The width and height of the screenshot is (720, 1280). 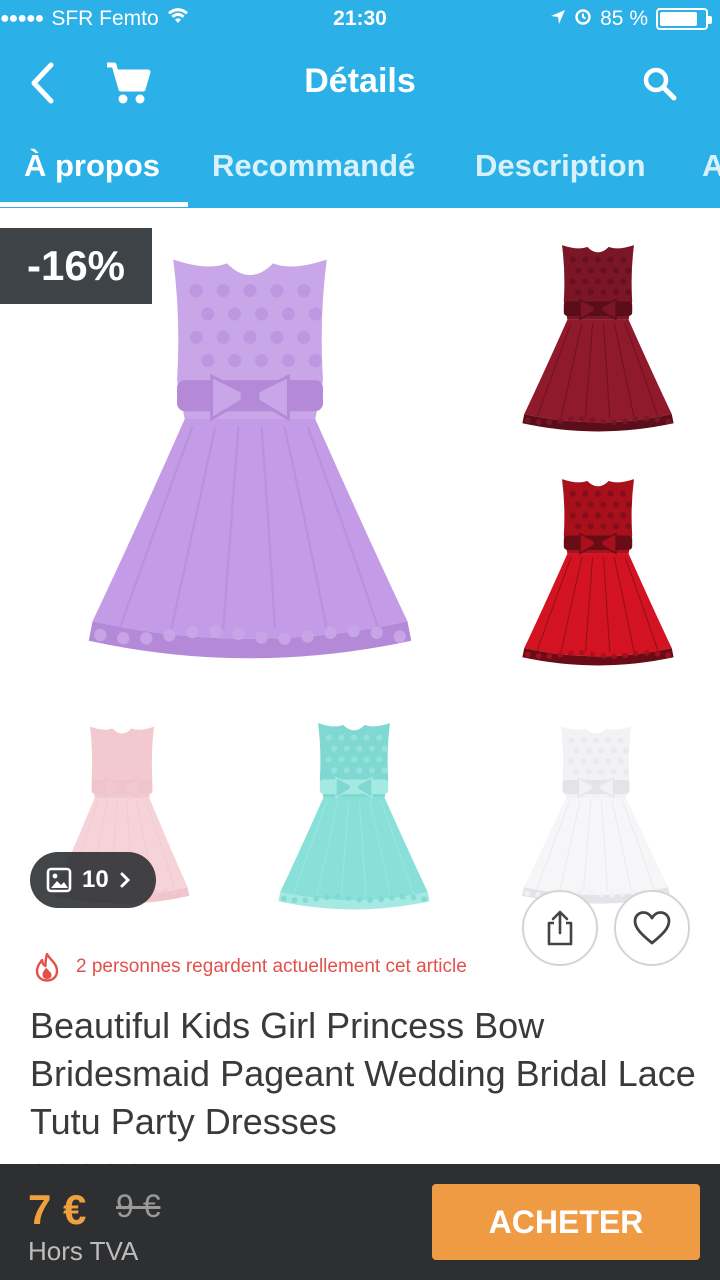 What do you see at coordinates (558, 19) in the screenshot?
I see `location-arrow-icon` at bounding box center [558, 19].